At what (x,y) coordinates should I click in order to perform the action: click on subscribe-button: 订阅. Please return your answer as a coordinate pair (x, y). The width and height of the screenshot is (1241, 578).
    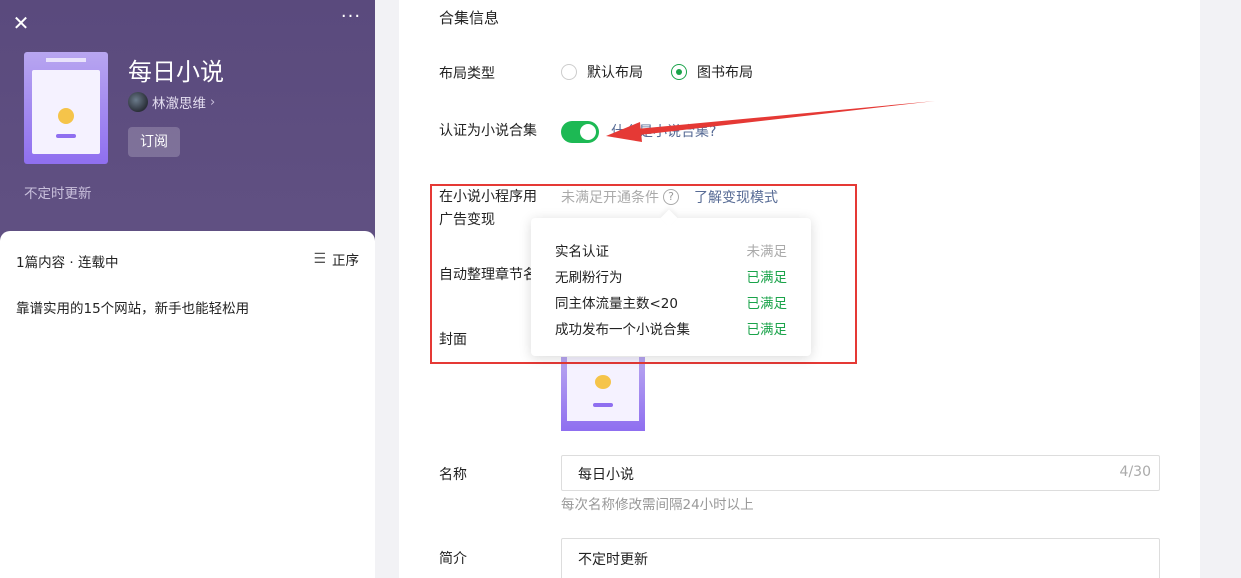
    Looking at the image, I should click on (154, 142).